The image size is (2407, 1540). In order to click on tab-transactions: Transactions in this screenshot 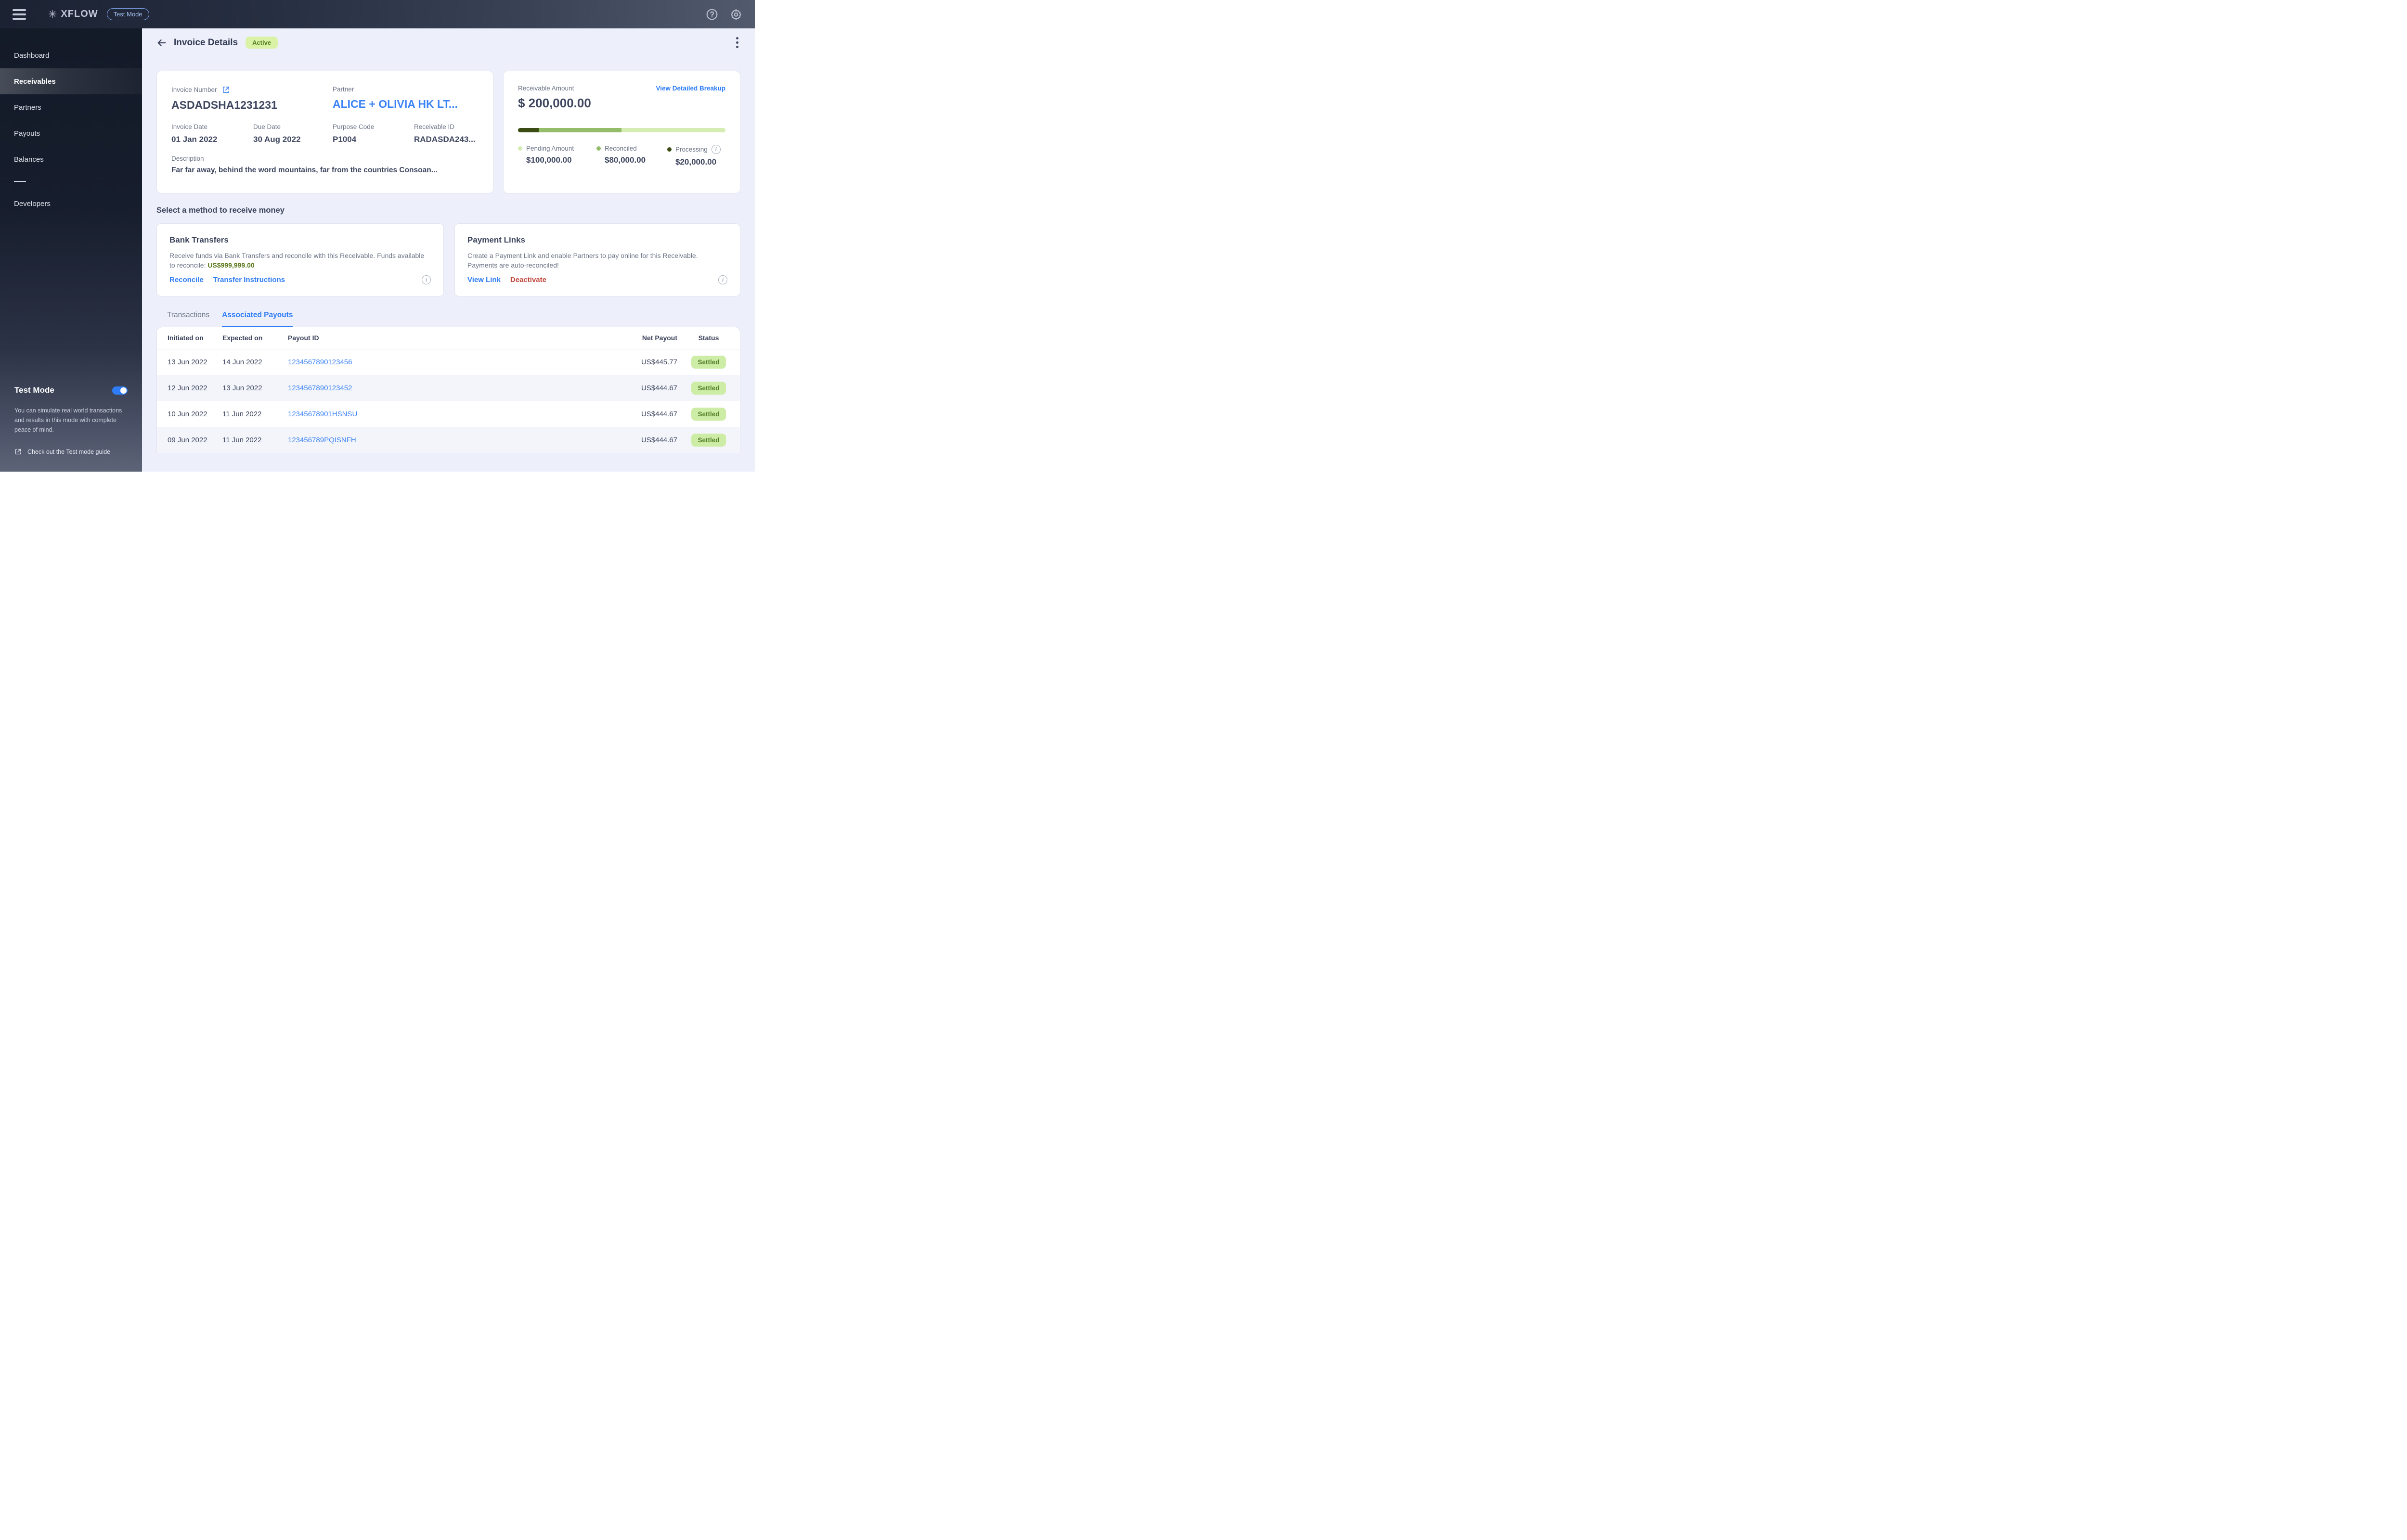, I will do `click(188, 319)`.